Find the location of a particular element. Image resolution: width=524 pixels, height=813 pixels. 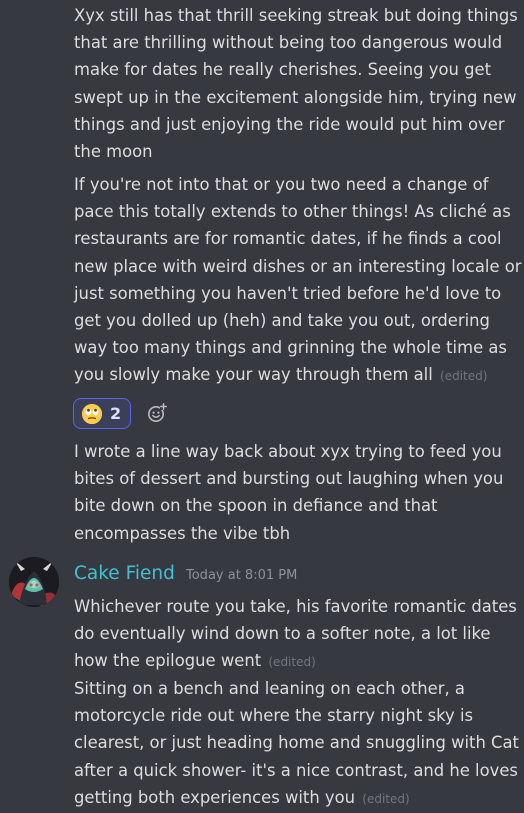

face-with-rolling-eyes-emoji-icon is located at coordinates (92, 413).